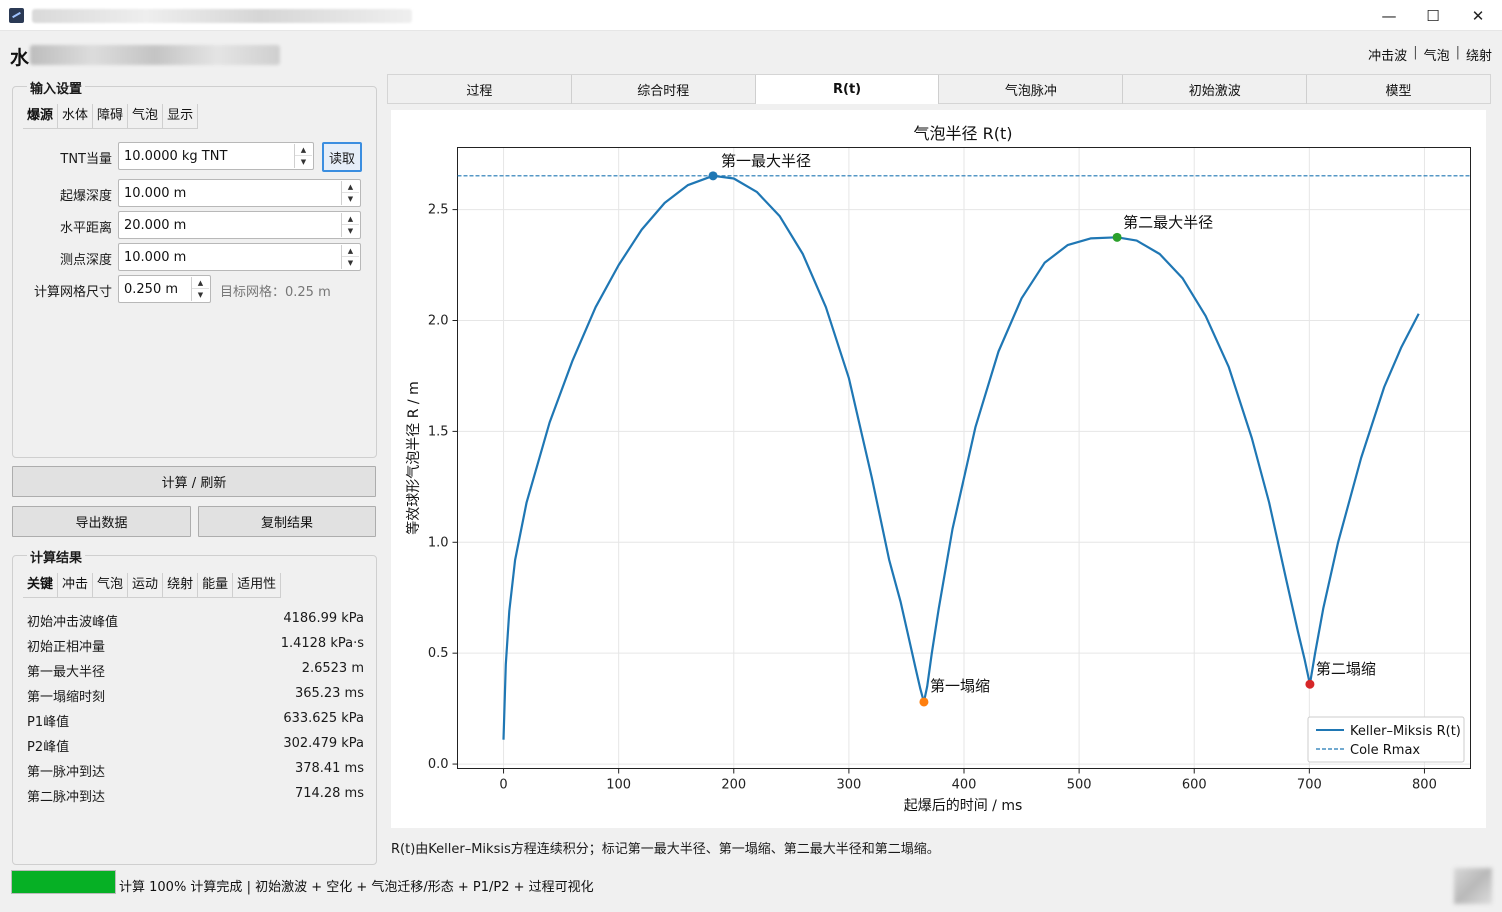 The width and height of the screenshot is (1502, 912). Describe the element at coordinates (216, 585) in the screenshot. I see `tab-energy: 能量` at that location.